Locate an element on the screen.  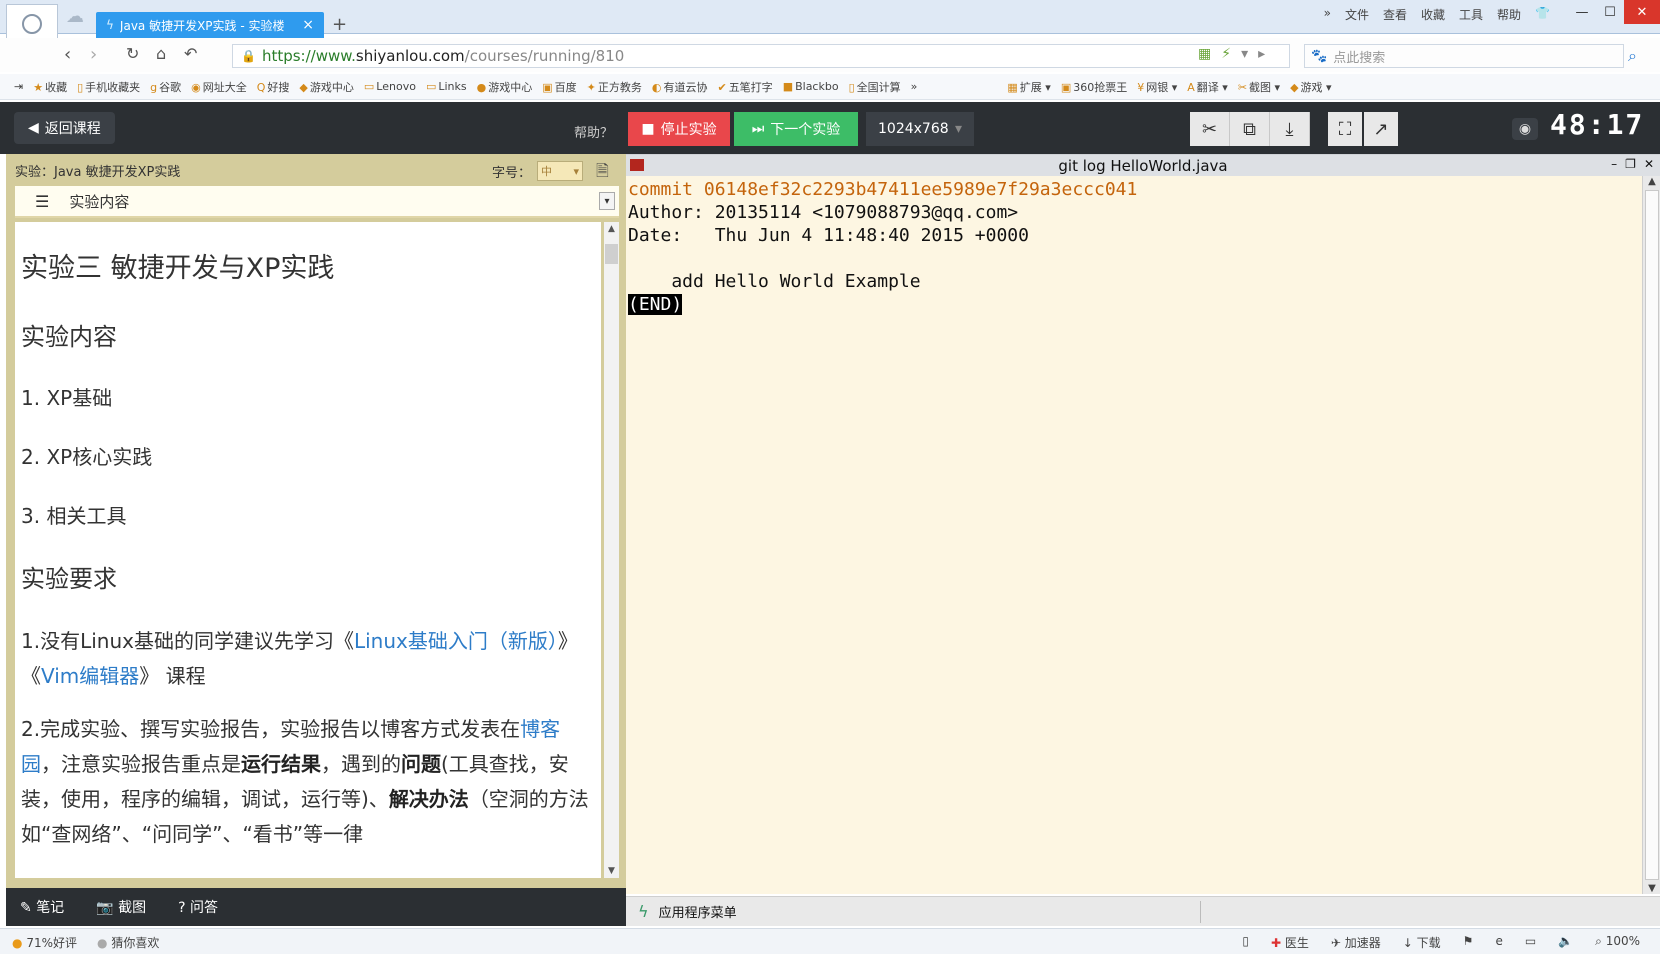
zoom-item: ⌕ 100% is located at coordinates (1617, 942).